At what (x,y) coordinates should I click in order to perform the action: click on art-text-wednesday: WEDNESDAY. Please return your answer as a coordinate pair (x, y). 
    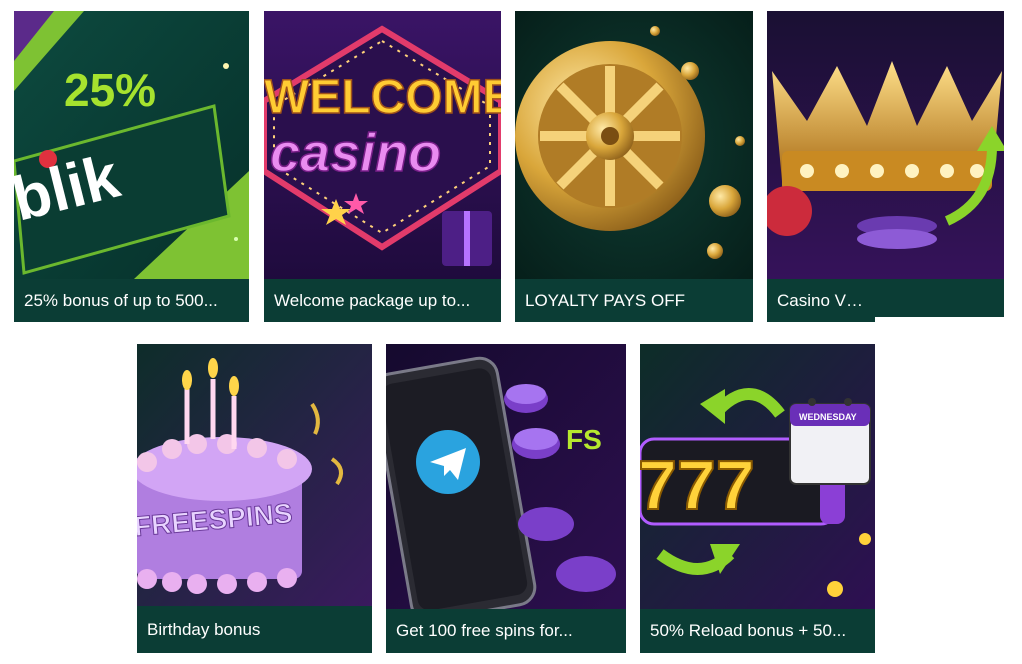
    Looking at the image, I should click on (828, 417).